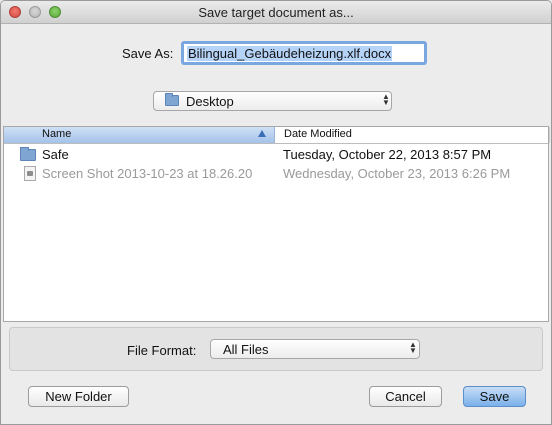  Describe the element at coordinates (139, 135) in the screenshot. I see `column-header-name: Name` at that location.